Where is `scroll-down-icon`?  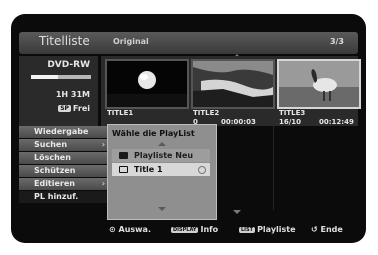 scroll-down-icon is located at coordinates (237, 212).